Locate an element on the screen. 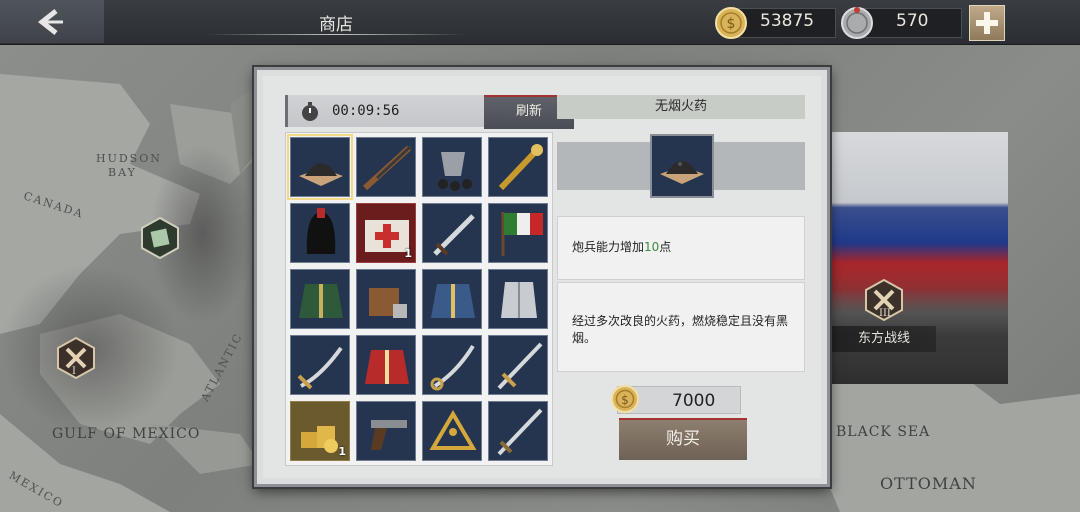  shop-item-baton is located at coordinates (518, 167).